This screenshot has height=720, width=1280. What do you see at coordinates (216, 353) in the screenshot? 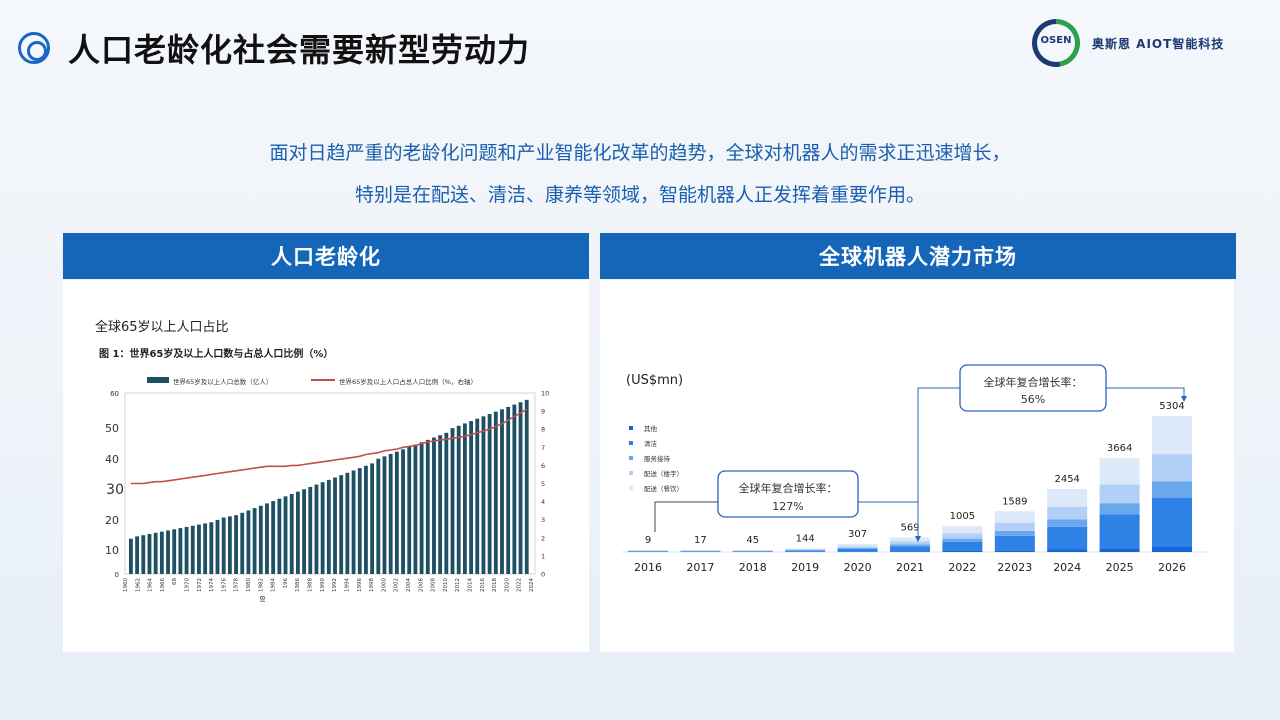
I see `population-figure-title: 图 1：世界65岁及以上人口数与占总人口比例（%）` at bounding box center [216, 353].